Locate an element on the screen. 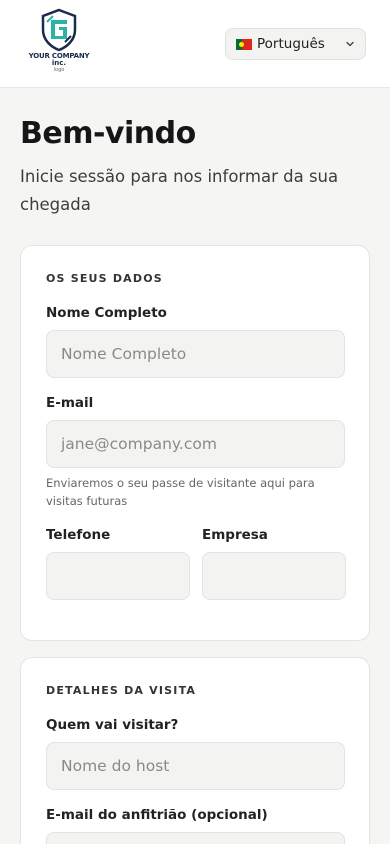 The image size is (390, 844). language-select: Português is located at coordinates (295, 44).